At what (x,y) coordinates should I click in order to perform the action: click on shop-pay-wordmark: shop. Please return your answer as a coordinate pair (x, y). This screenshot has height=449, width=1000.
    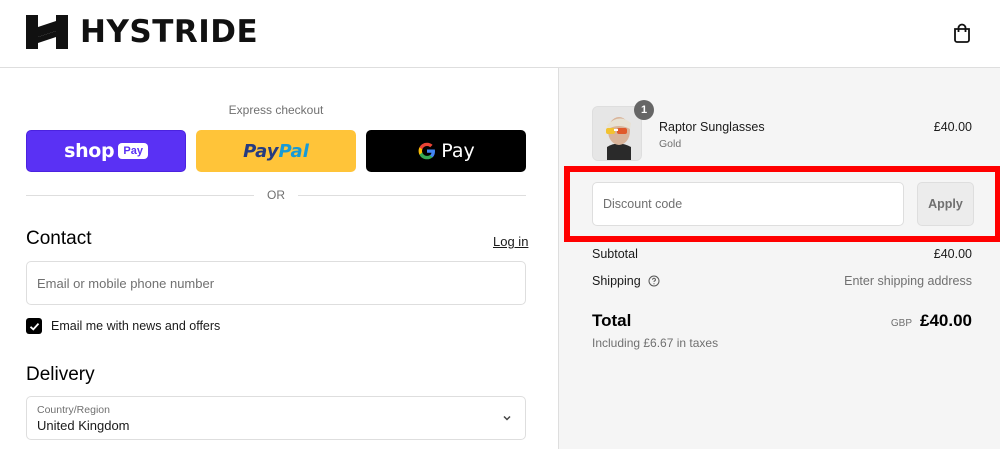
    Looking at the image, I should click on (89, 151).